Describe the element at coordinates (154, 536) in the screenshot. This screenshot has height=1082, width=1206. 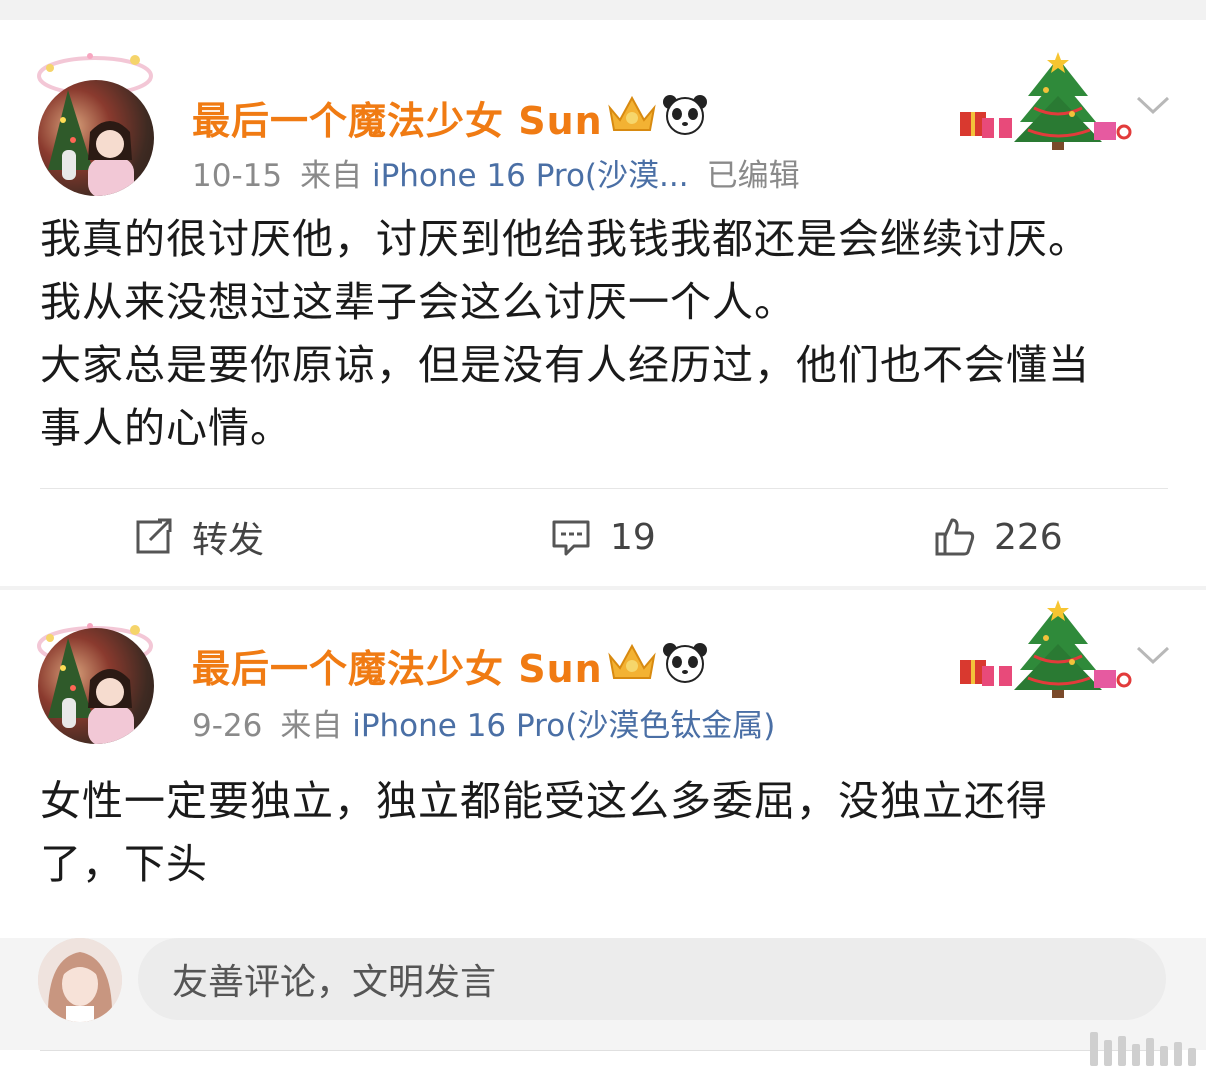
I see `repost-icon` at that location.